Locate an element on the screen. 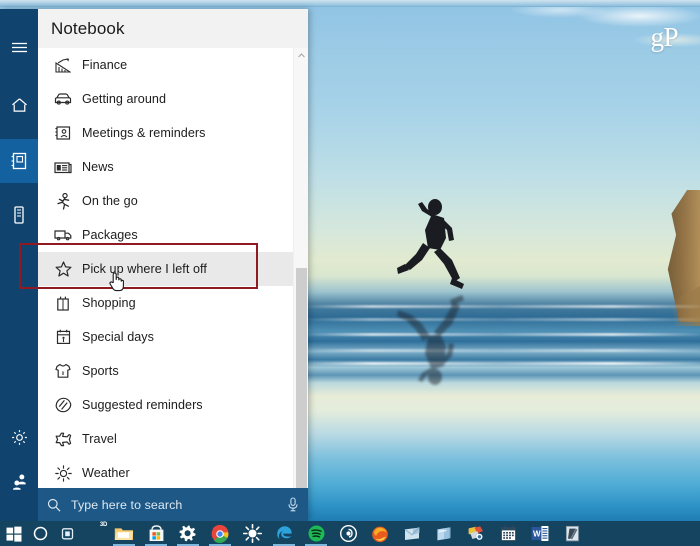 Image resolution: width=700 pixels, height=546 pixels. home-icon is located at coordinates (19, 105).